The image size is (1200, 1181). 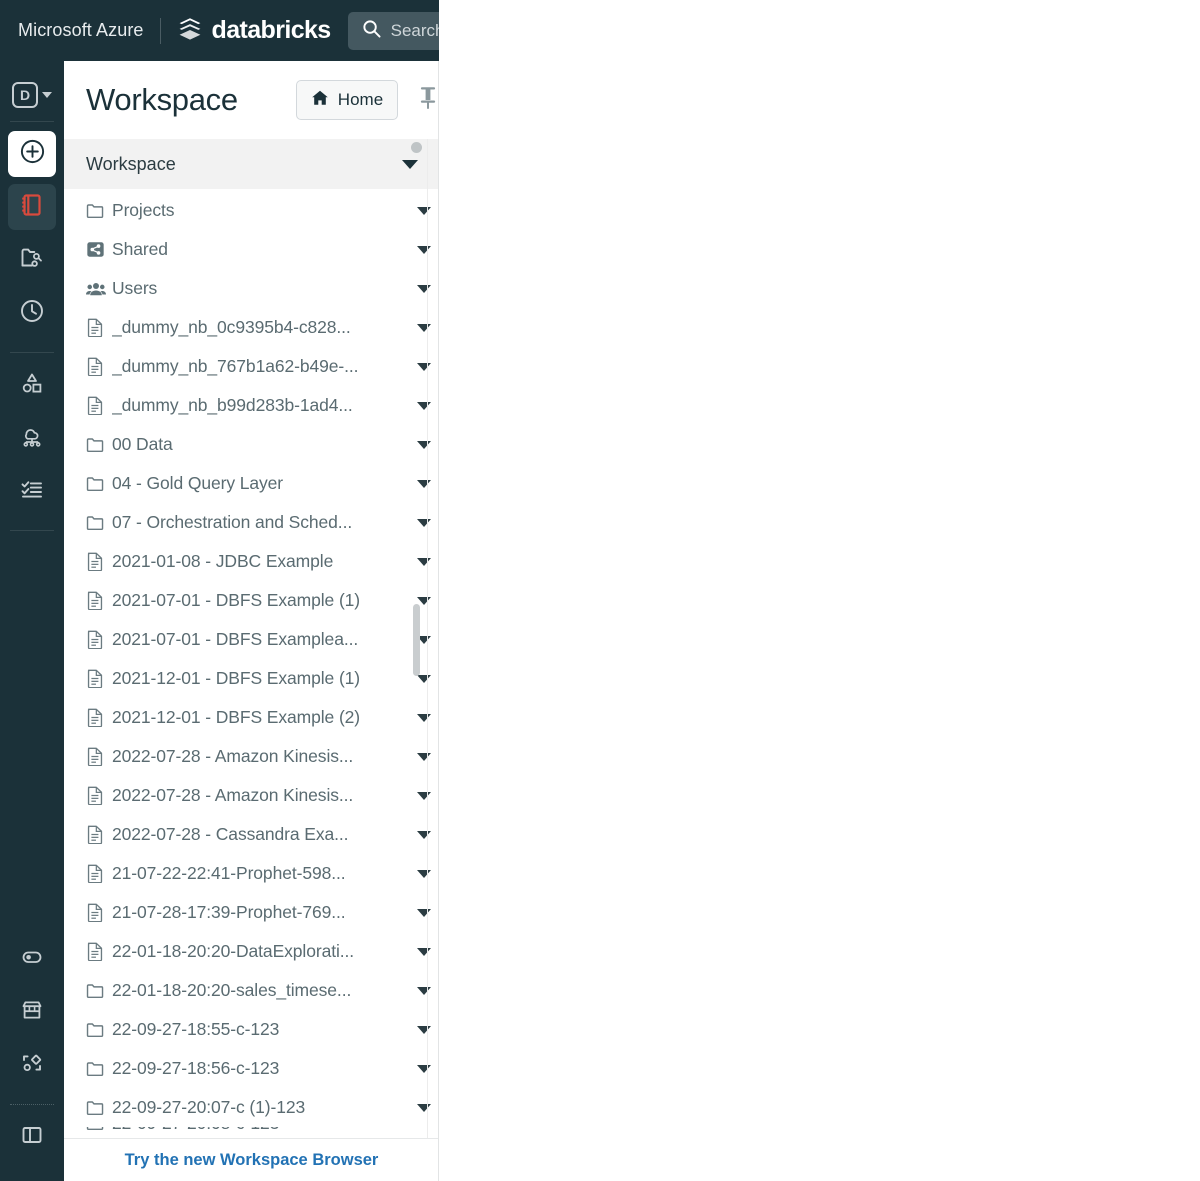 What do you see at coordinates (32, 491) in the screenshot?
I see `rail-item-workflows` at bounding box center [32, 491].